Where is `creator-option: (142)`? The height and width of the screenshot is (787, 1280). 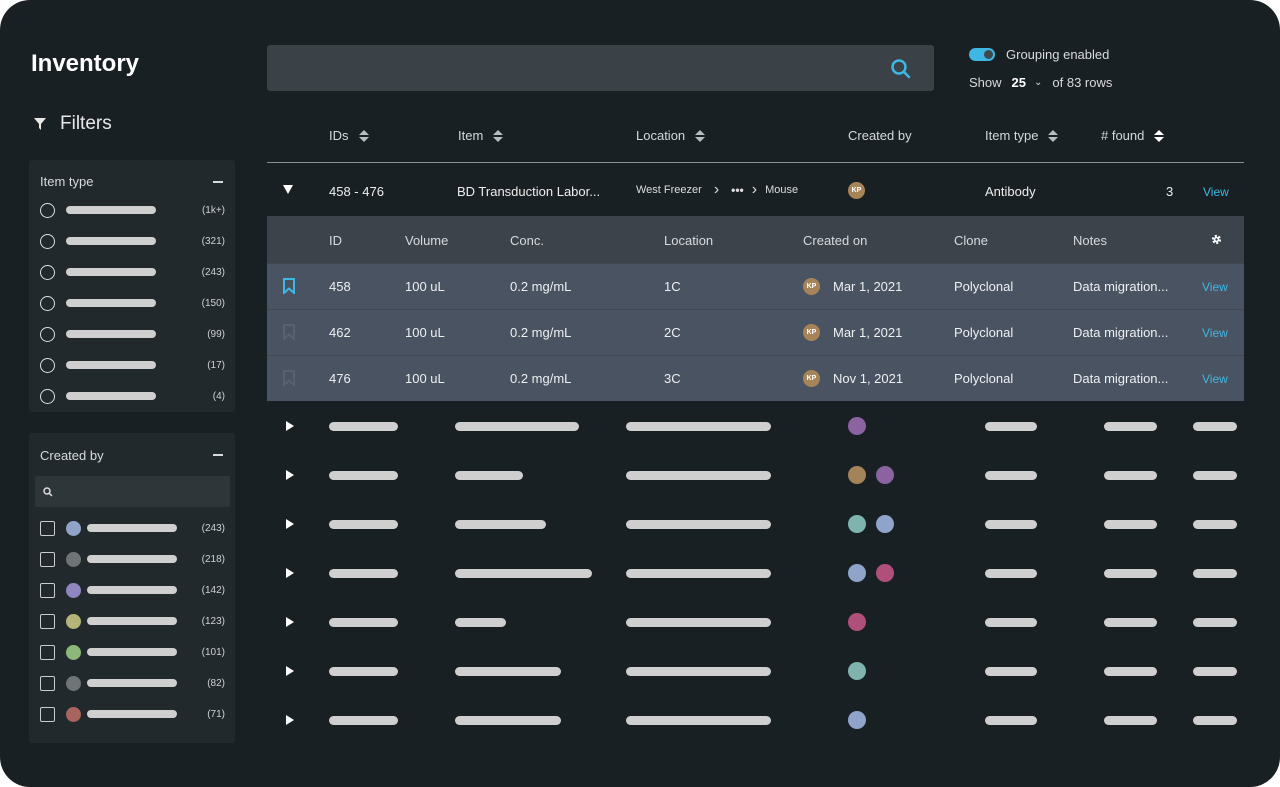 creator-option: (142) is located at coordinates (132, 590).